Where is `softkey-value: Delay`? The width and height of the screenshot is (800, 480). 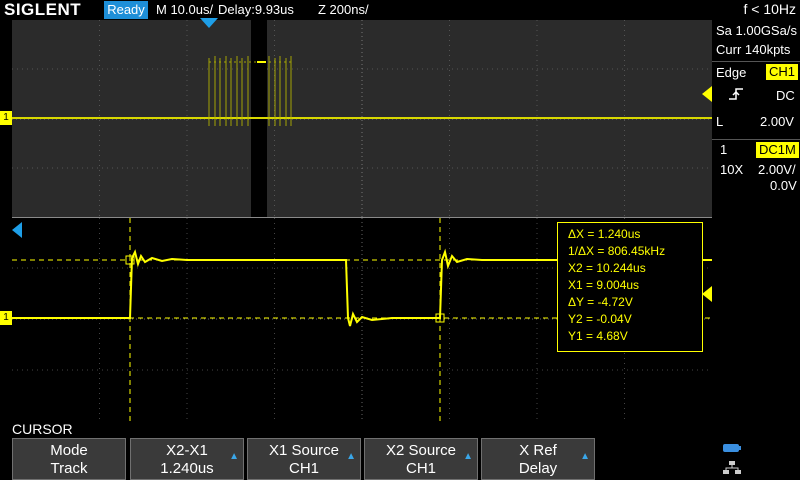
softkey-value: Delay is located at coordinates (538, 468).